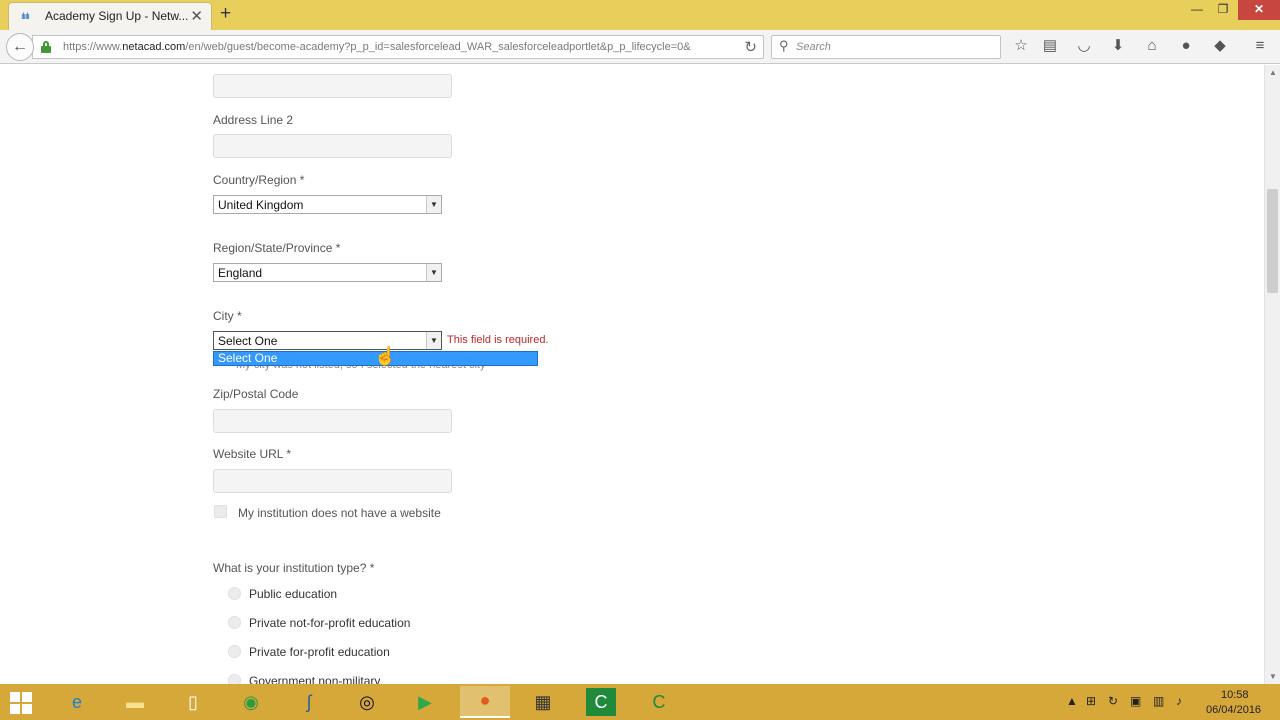  What do you see at coordinates (135, 702) in the screenshot?
I see `file-explorer-icon: ▬` at bounding box center [135, 702].